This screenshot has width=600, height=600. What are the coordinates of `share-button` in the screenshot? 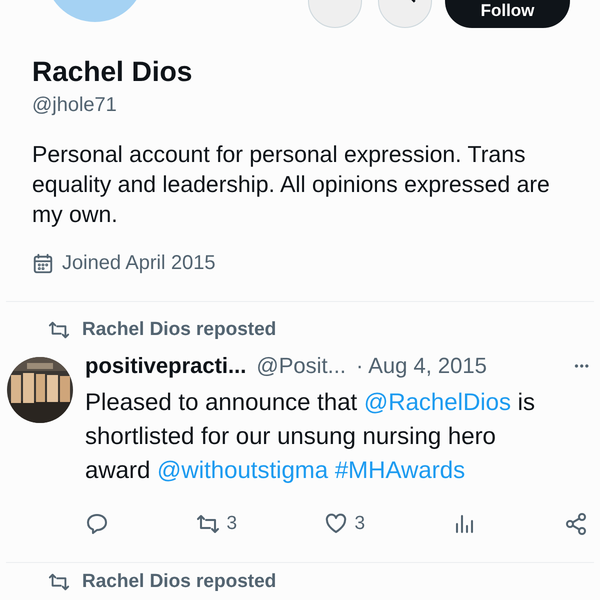 It's located at (576, 524).